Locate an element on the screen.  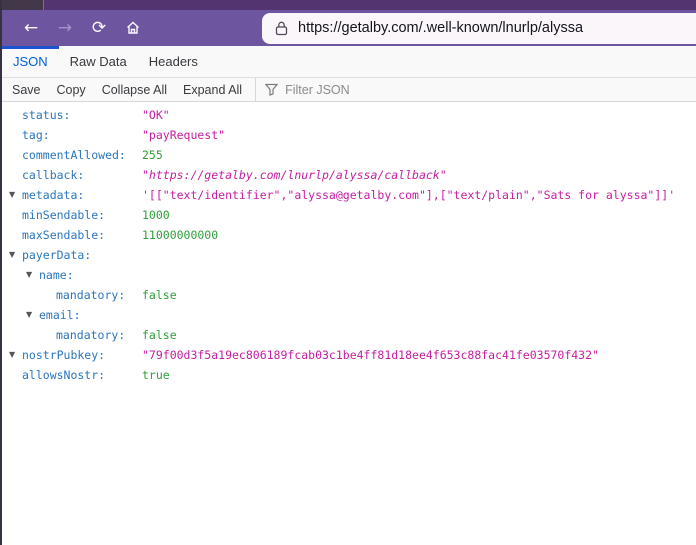
json-value: "OK" is located at coordinates (156, 115).